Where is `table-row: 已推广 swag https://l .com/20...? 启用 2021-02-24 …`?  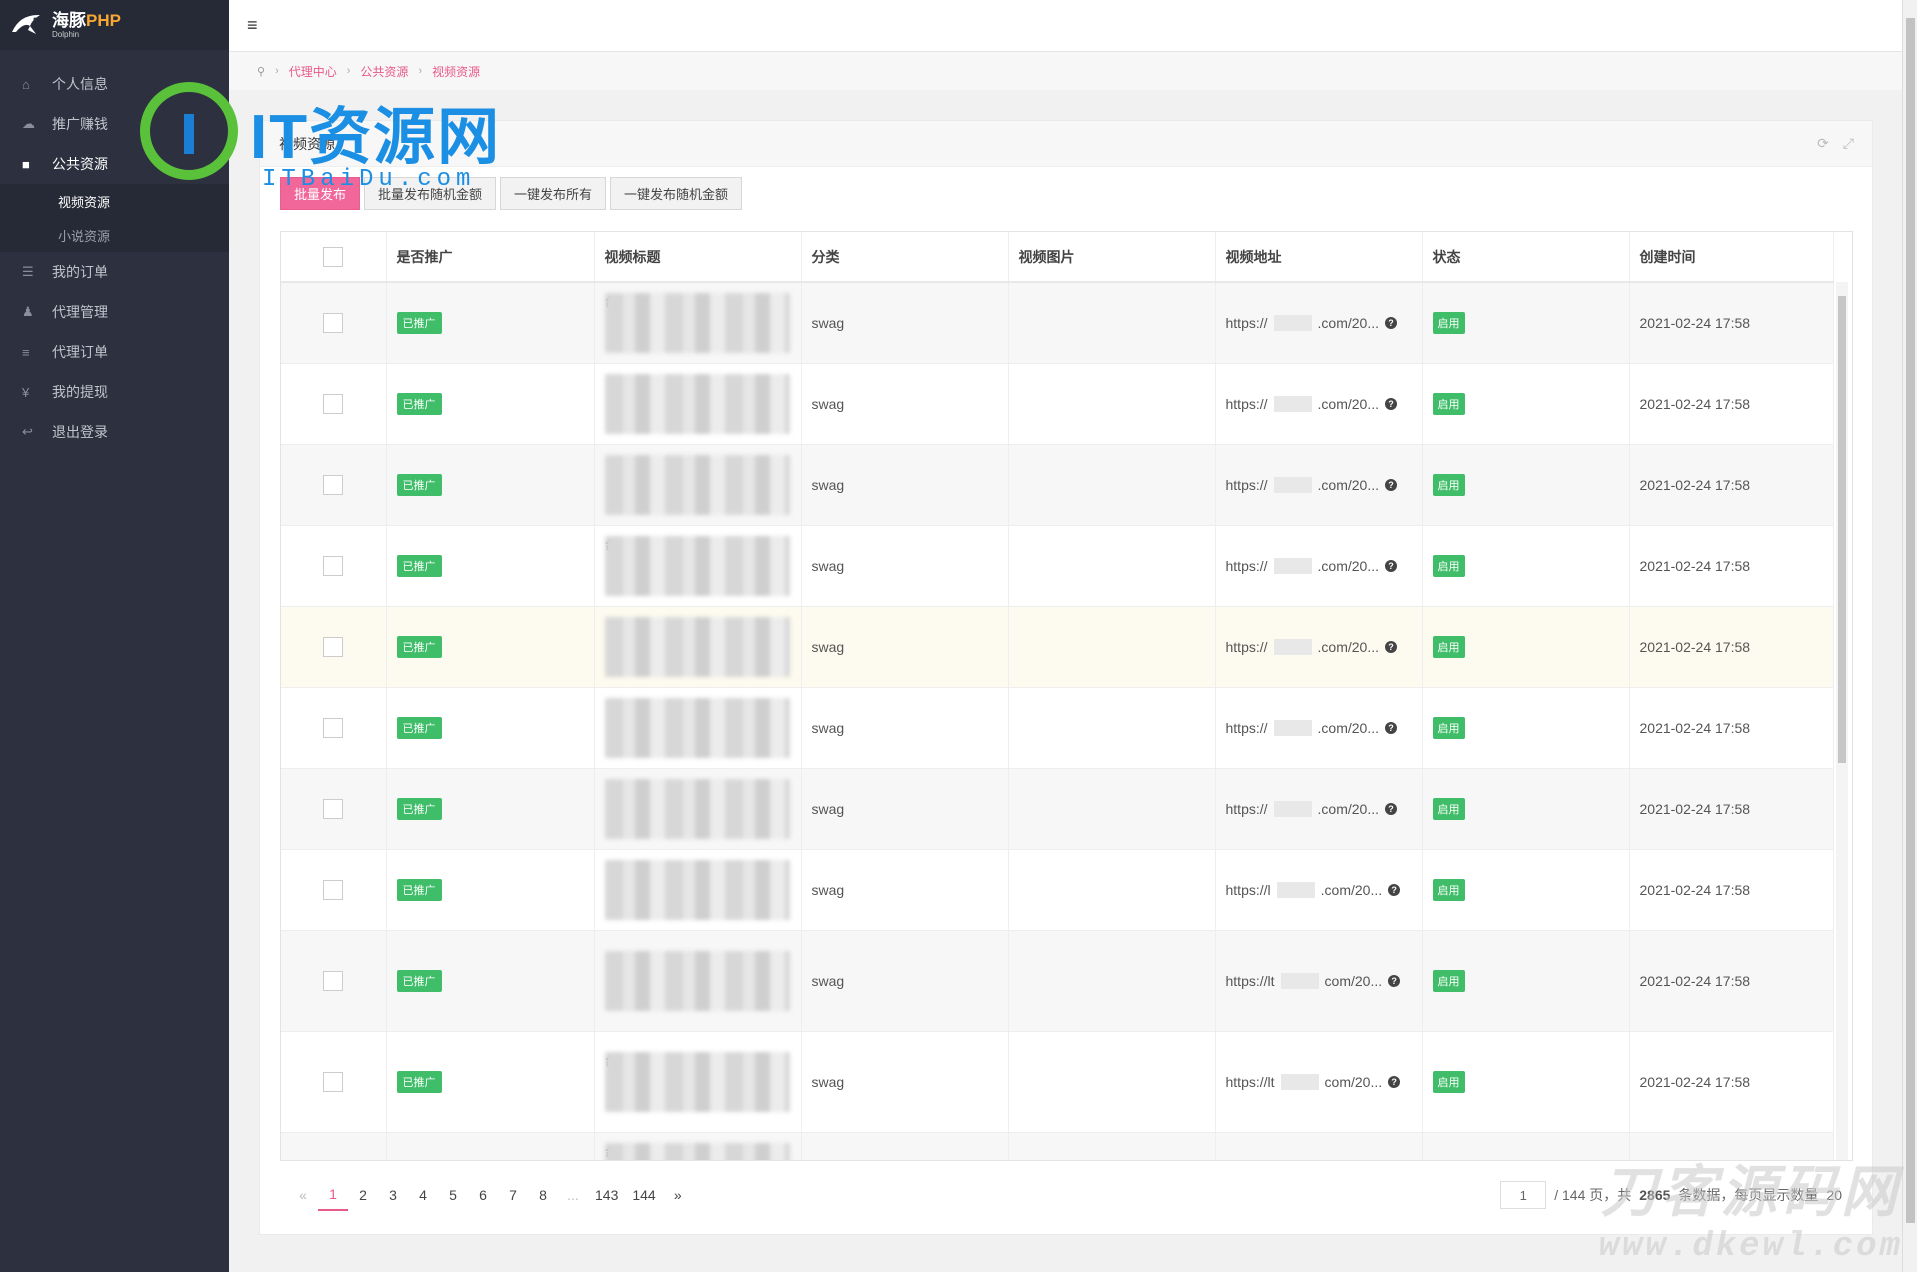
table-row: 已推广 swag https://l .com/20...? 启用 2021-02-24 … is located at coordinates (1057, 890).